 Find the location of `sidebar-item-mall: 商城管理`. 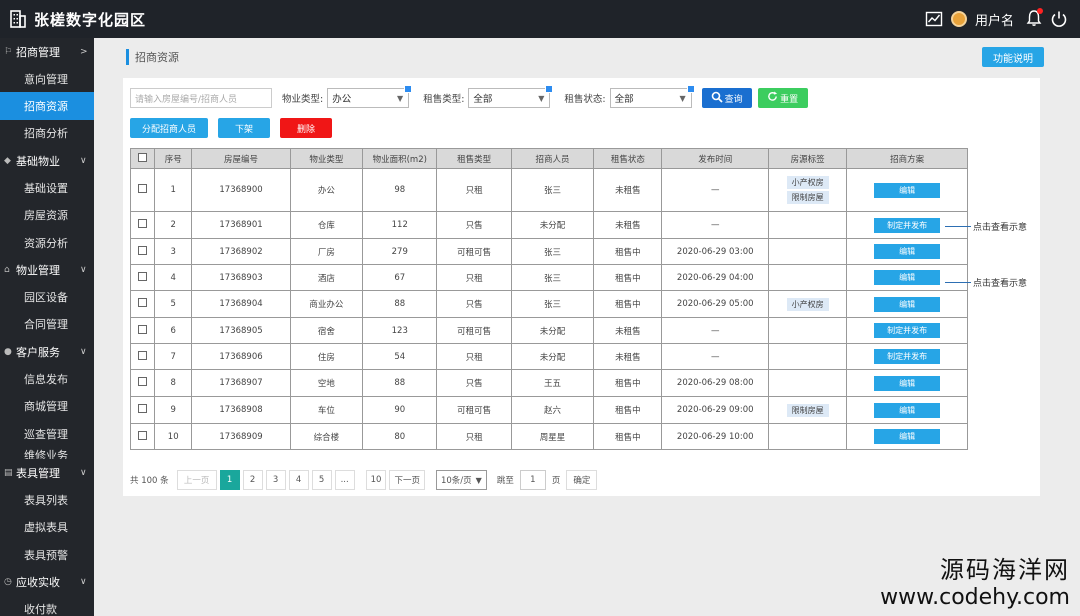

sidebar-item-mall: 商城管理 is located at coordinates (47, 406).